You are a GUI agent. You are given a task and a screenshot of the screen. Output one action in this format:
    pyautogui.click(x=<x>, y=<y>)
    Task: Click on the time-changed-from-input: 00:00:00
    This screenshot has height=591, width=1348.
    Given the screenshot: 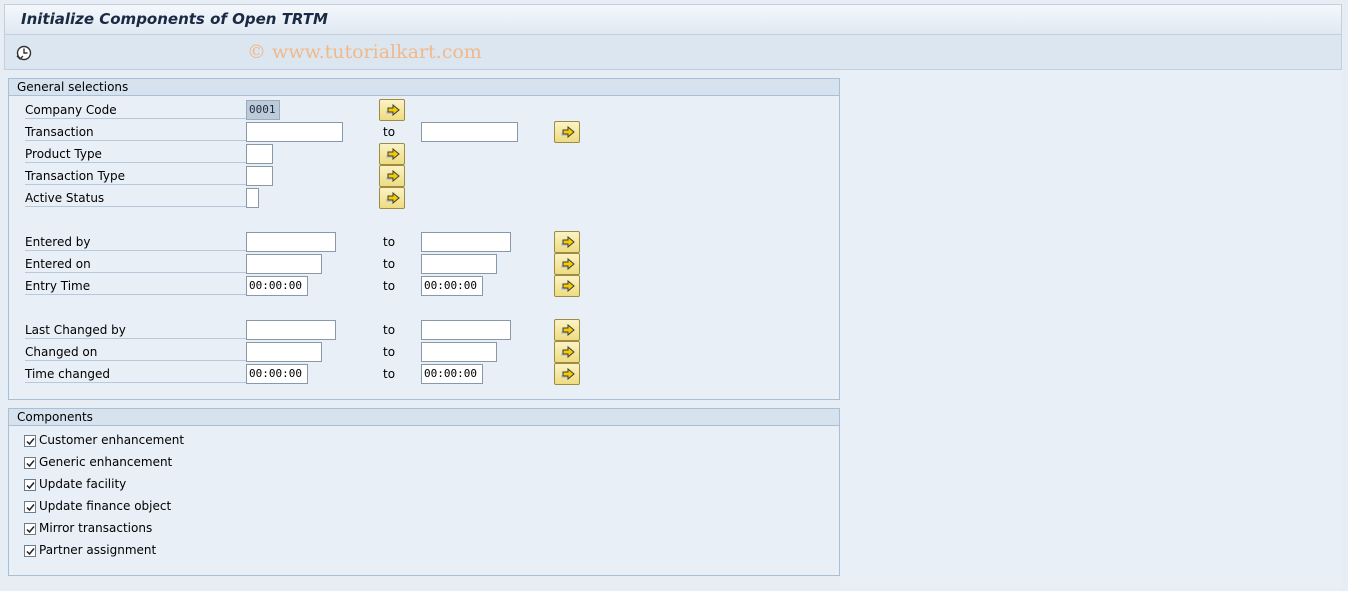 What is the action you would take?
    pyautogui.click(x=277, y=374)
    